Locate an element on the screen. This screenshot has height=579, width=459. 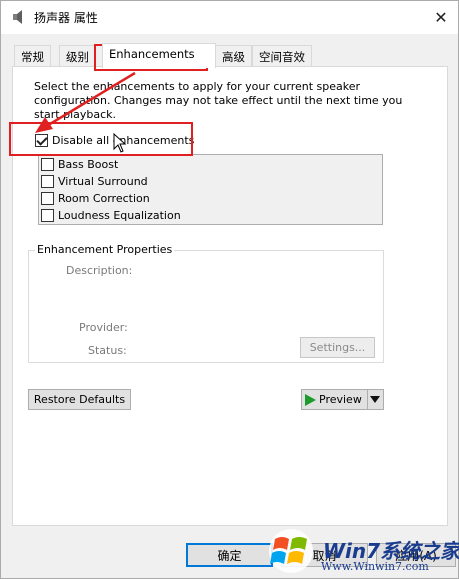
list-item-label: Bass Boost is located at coordinates (88, 164).